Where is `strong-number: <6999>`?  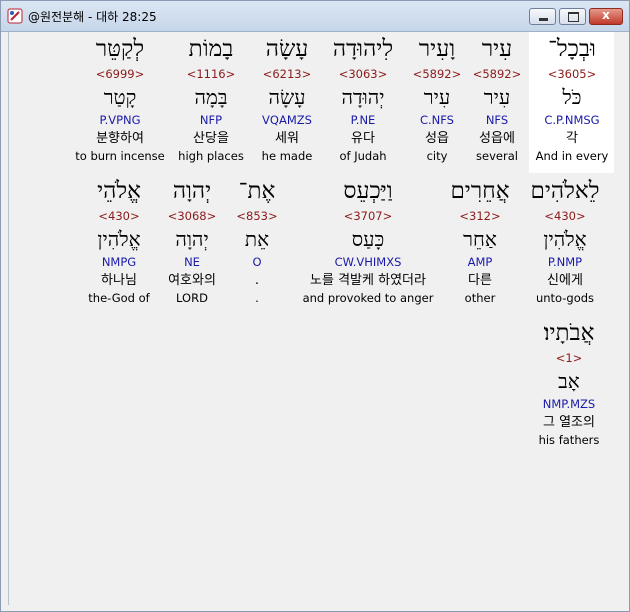 strong-number: <6999> is located at coordinates (120, 74).